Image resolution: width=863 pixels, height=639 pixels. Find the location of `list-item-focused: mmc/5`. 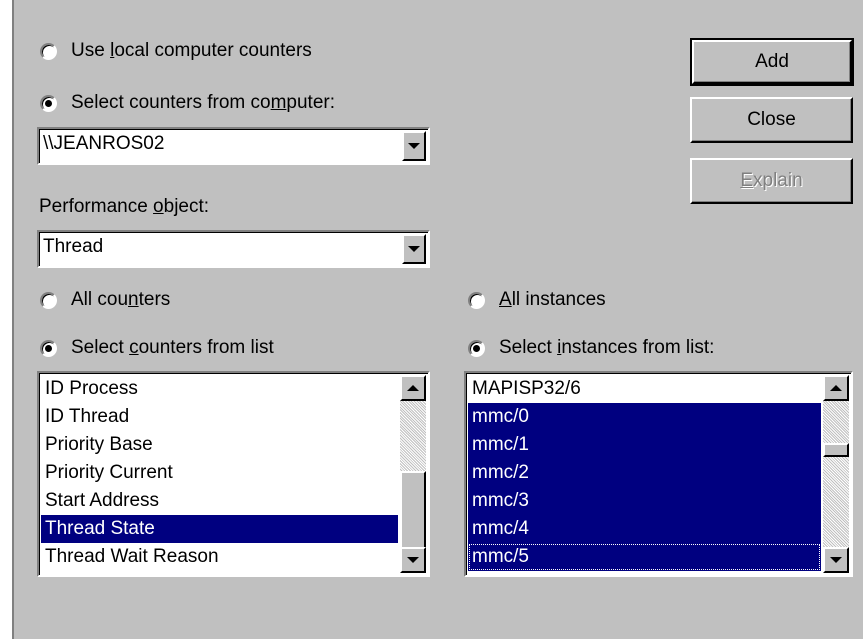

list-item-focused: mmc/5 is located at coordinates (644, 557).